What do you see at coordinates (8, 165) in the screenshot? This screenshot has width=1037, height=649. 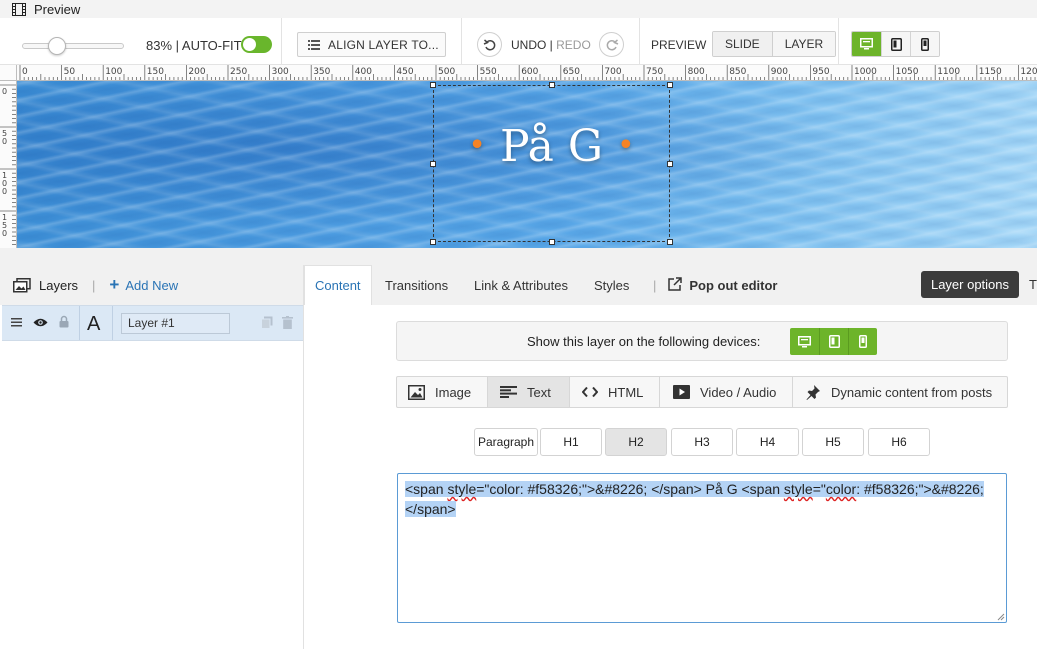 I see `vertical-ruler-ticks: 050100150` at bounding box center [8, 165].